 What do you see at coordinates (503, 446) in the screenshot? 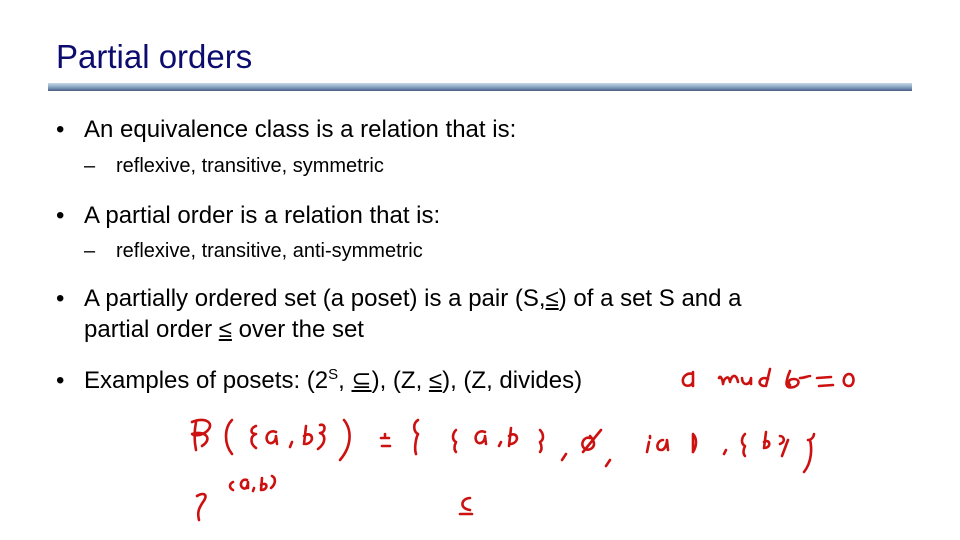
I see `ink-powerset-line` at bounding box center [503, 446].